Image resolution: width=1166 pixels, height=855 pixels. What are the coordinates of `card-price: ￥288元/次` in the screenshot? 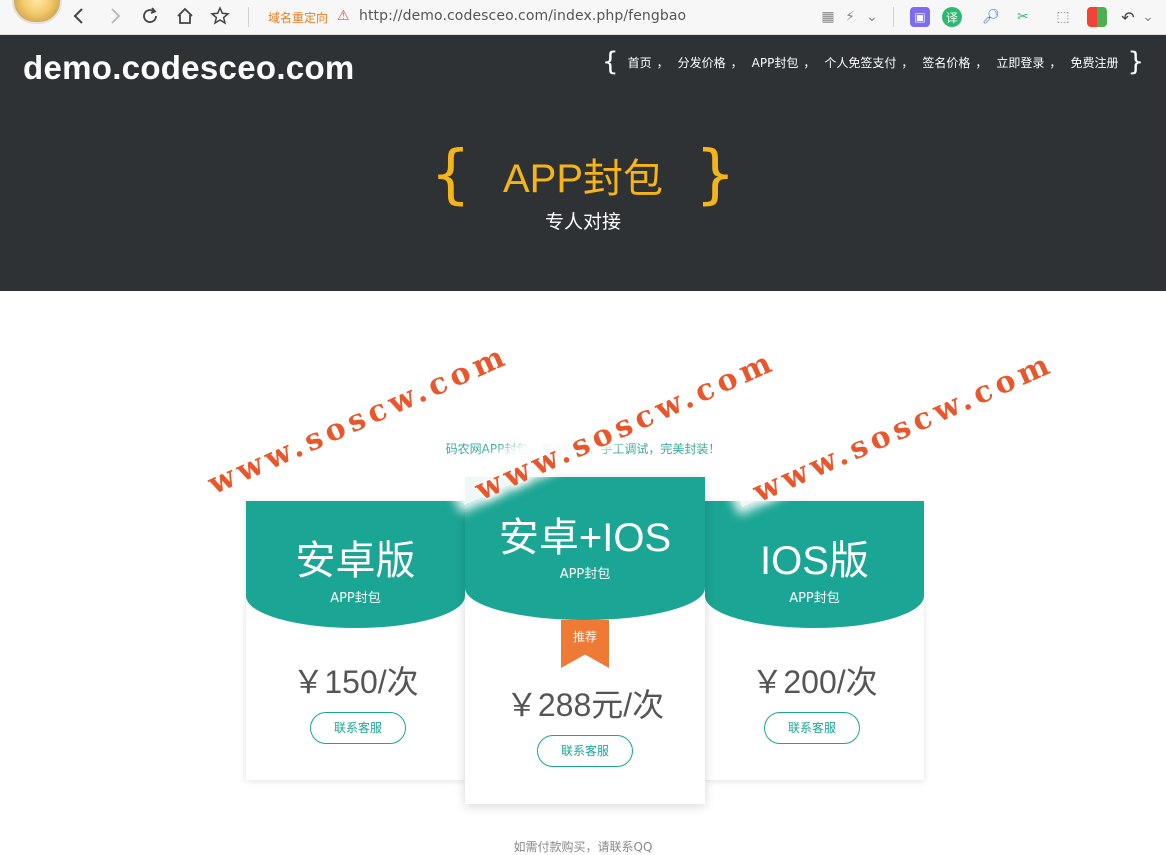 It's located at (585, 705).